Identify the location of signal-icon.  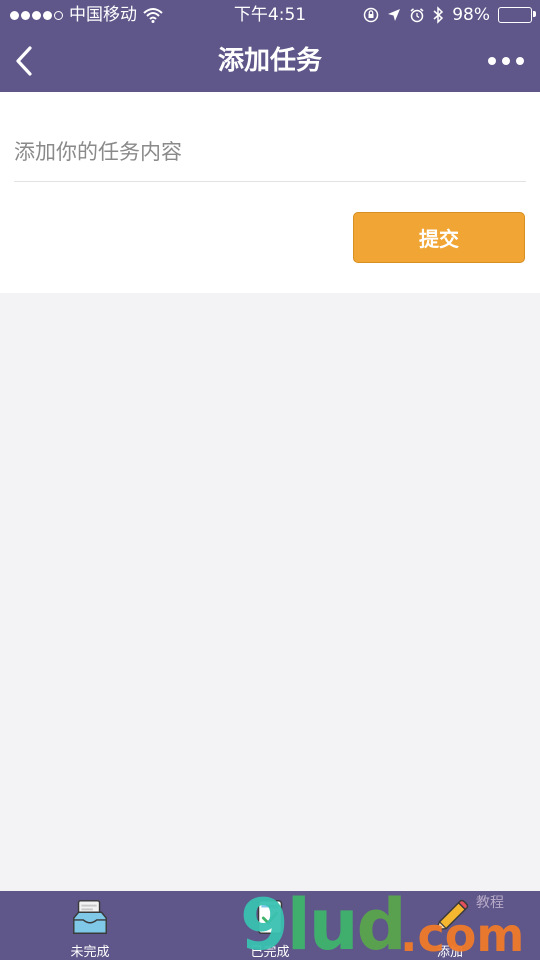
(36, 15).